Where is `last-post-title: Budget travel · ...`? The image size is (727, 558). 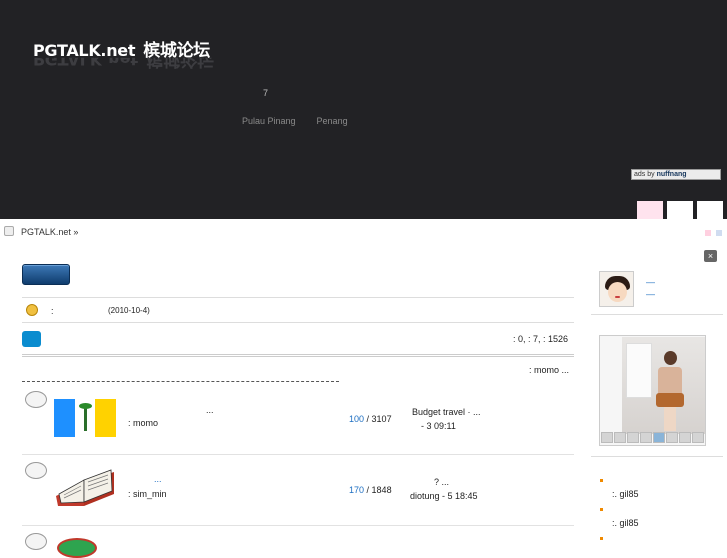
last-post-title: Budget travel · ... is located at coordinates (446, 412).